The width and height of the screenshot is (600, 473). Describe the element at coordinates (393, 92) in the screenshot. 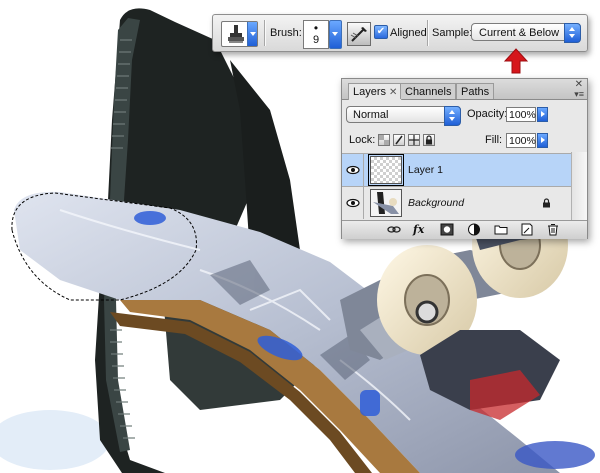

I see `close-icon: ✕` at that location.